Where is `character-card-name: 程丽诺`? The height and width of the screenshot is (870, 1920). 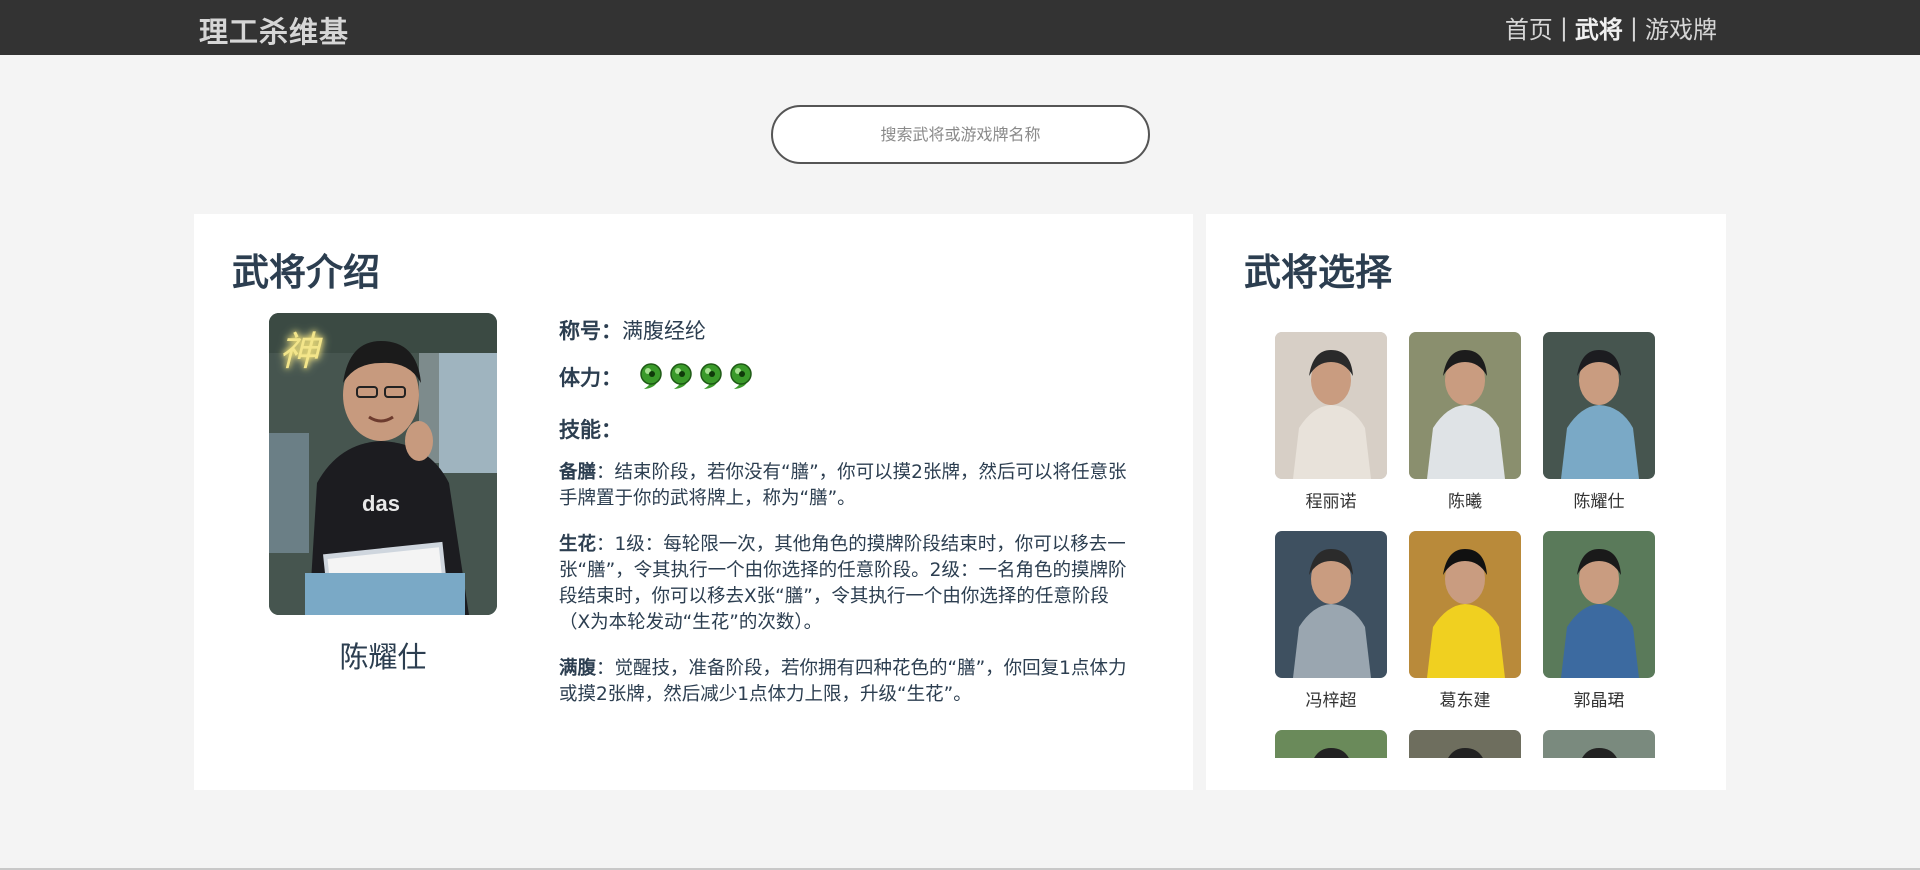
character-card-name: 程丽诺 is located at coordinates (1331, 502).